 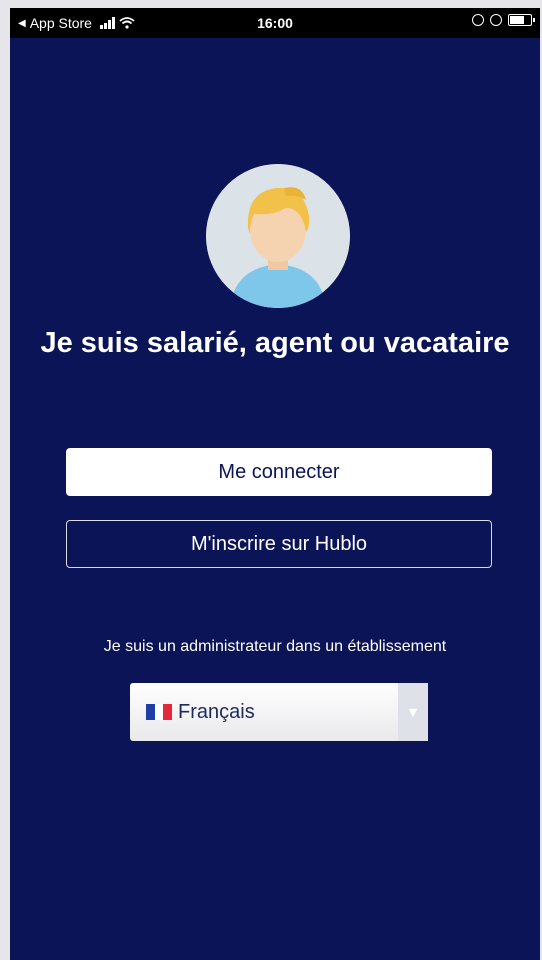 What do you see at coordinates (216, 711) in the screenshot?
I see `language-selected-label: Français` at bounding box center [216, 711].